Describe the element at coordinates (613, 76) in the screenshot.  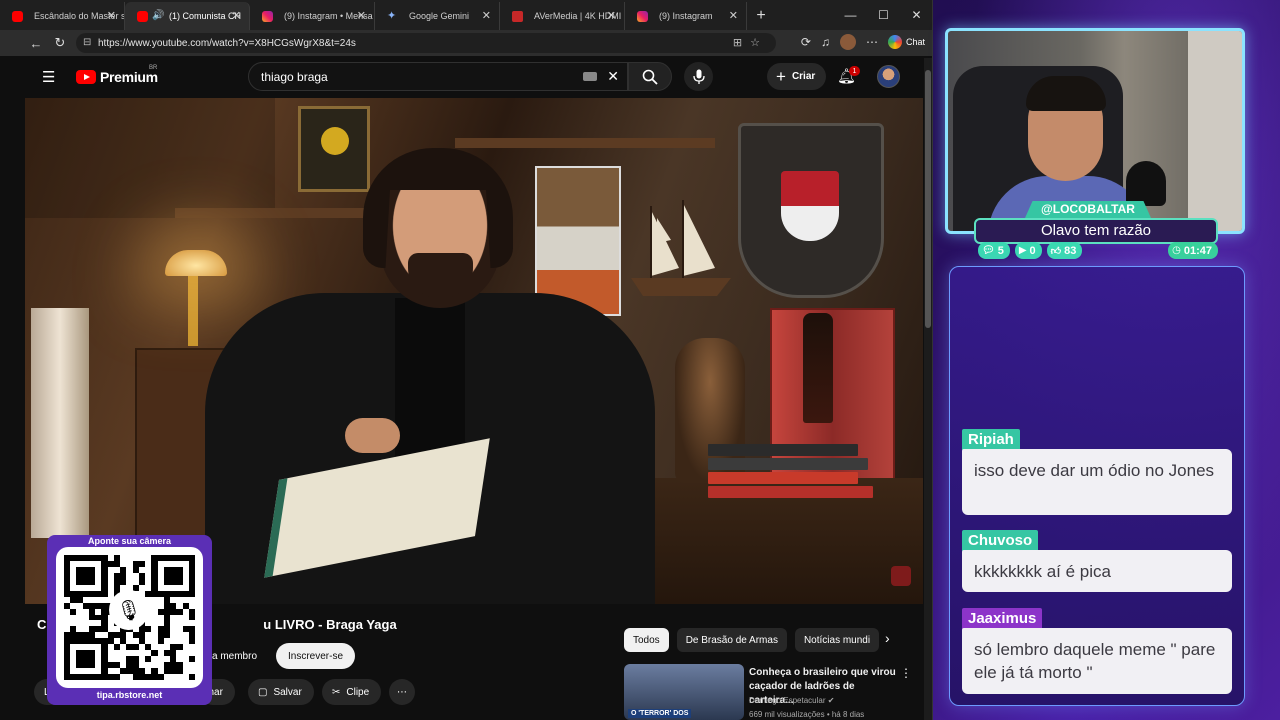
I see `clear-search-icon: ✕` at that location.